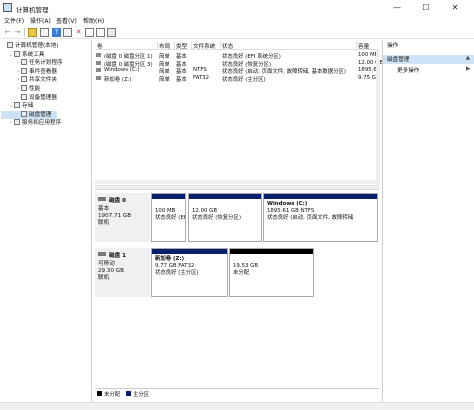 The image size is (474, 410). Describe the element at coordinates (200, 70) in the screenshot. I see `cell-filesystem: NTFS` at that location.